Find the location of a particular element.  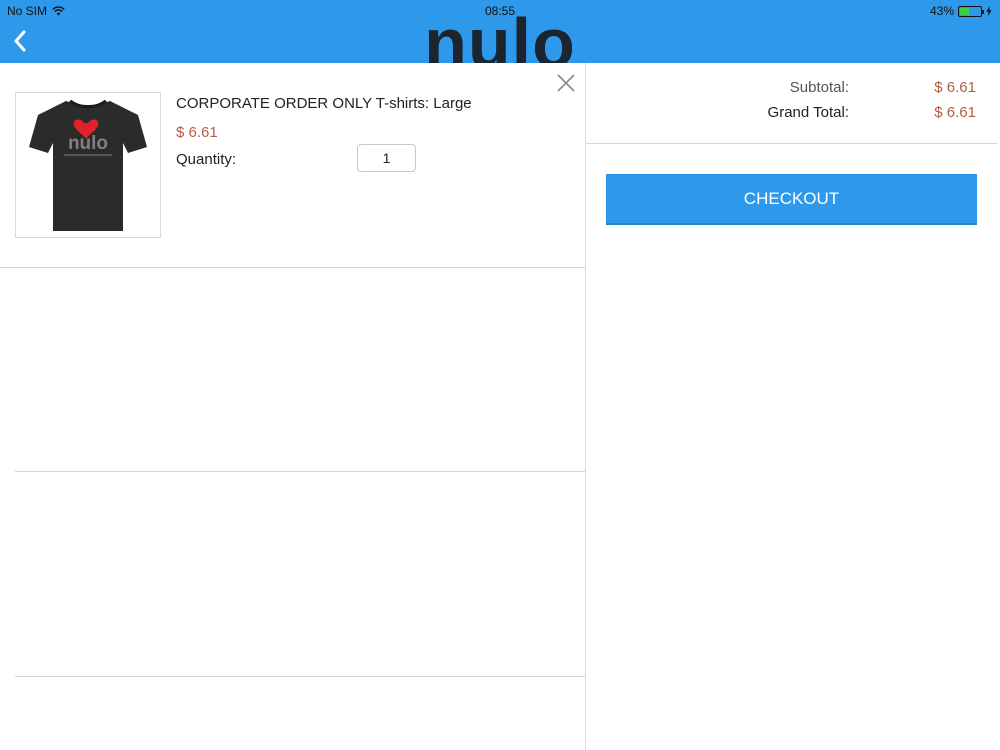

tshirt-image: nulo is located at coordinates (88, 165).